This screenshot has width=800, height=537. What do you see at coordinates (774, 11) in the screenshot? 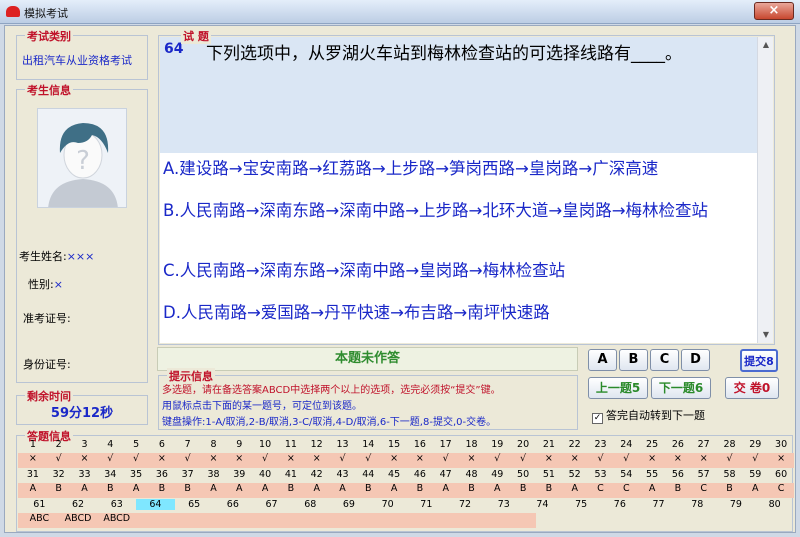
I see `close-button: ×` at bounding box center [774, 11].